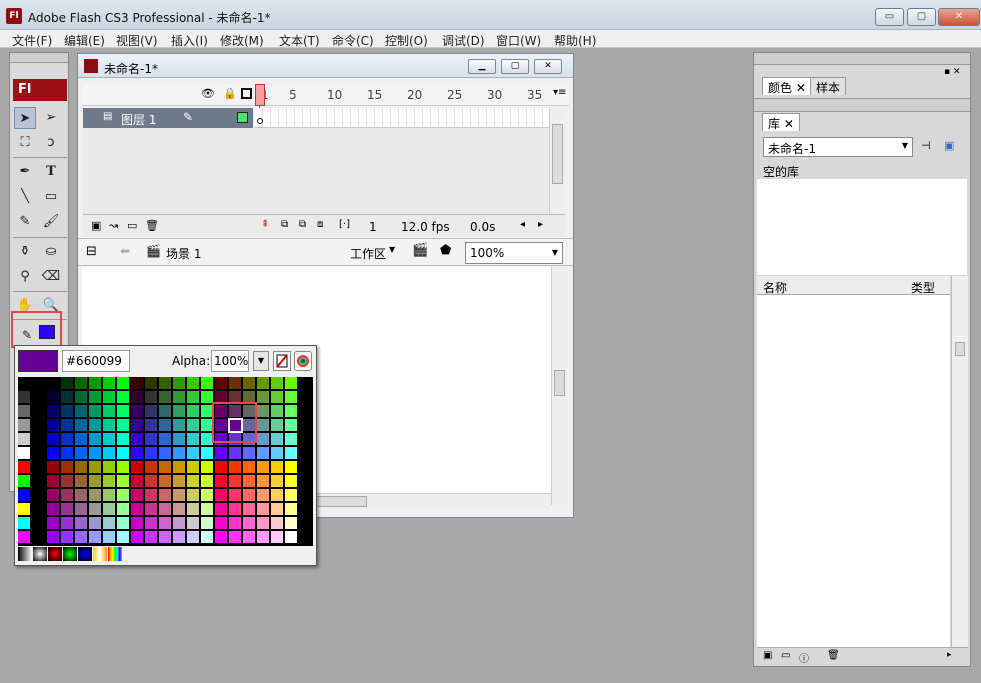 The width and height of the screenshot is (981, 683). Describe the element at coordinates (25, 143) in the screenshot. I see `free-transform-icon: ⛶` at that location.